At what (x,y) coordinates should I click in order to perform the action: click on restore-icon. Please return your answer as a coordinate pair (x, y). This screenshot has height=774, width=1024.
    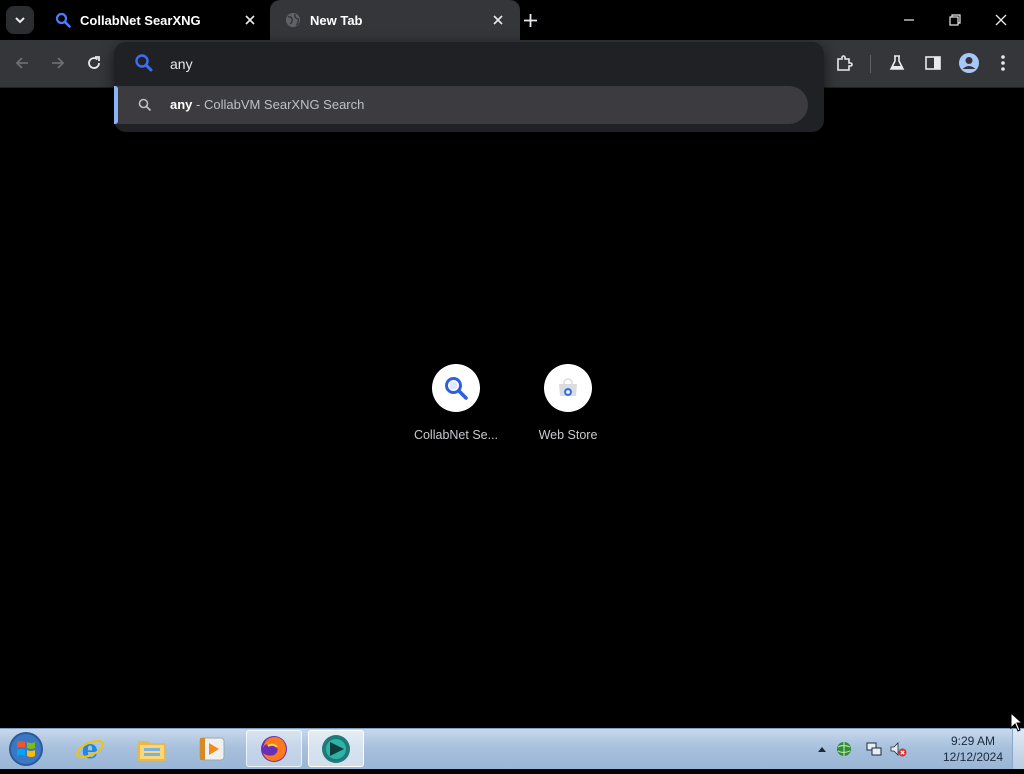
    Looking at the image, I should click on (955, 20).